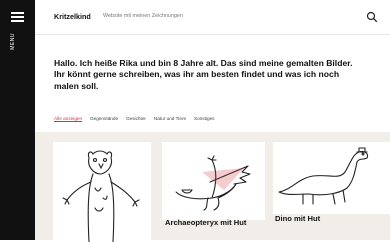  Describe the element at coordinates (143, 16) in the screenshot. I see `site-description: Website mit meinen Zeichnungen` at that location.